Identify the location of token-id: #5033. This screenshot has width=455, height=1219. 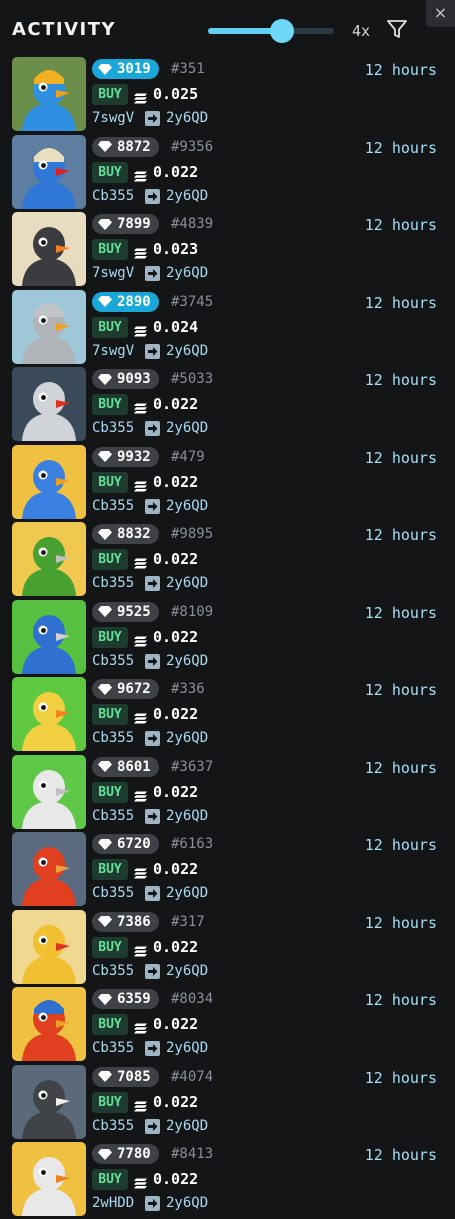
(192, 379).